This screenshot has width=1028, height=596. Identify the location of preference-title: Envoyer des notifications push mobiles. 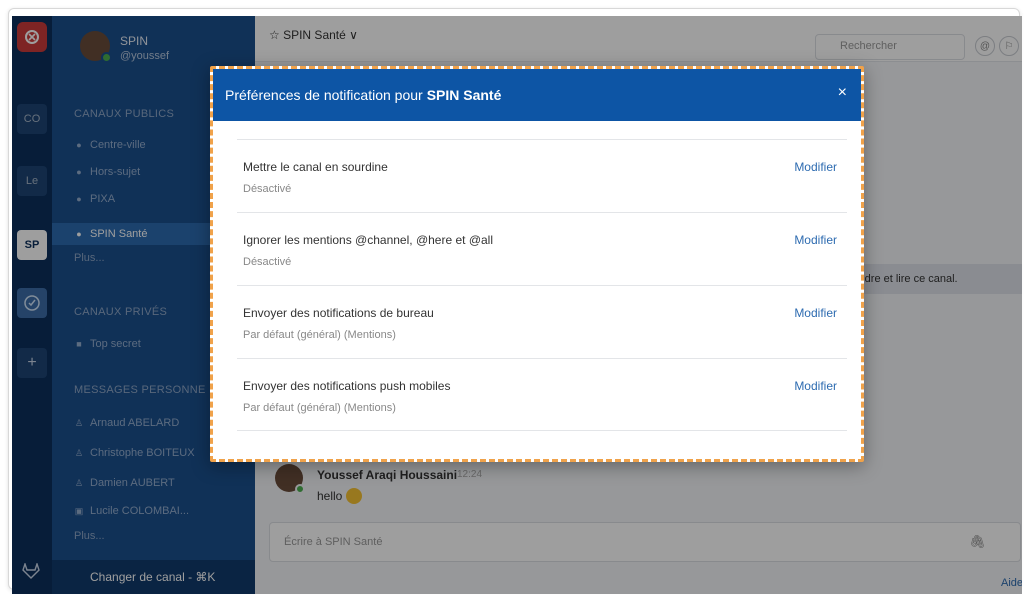
(347, 386).